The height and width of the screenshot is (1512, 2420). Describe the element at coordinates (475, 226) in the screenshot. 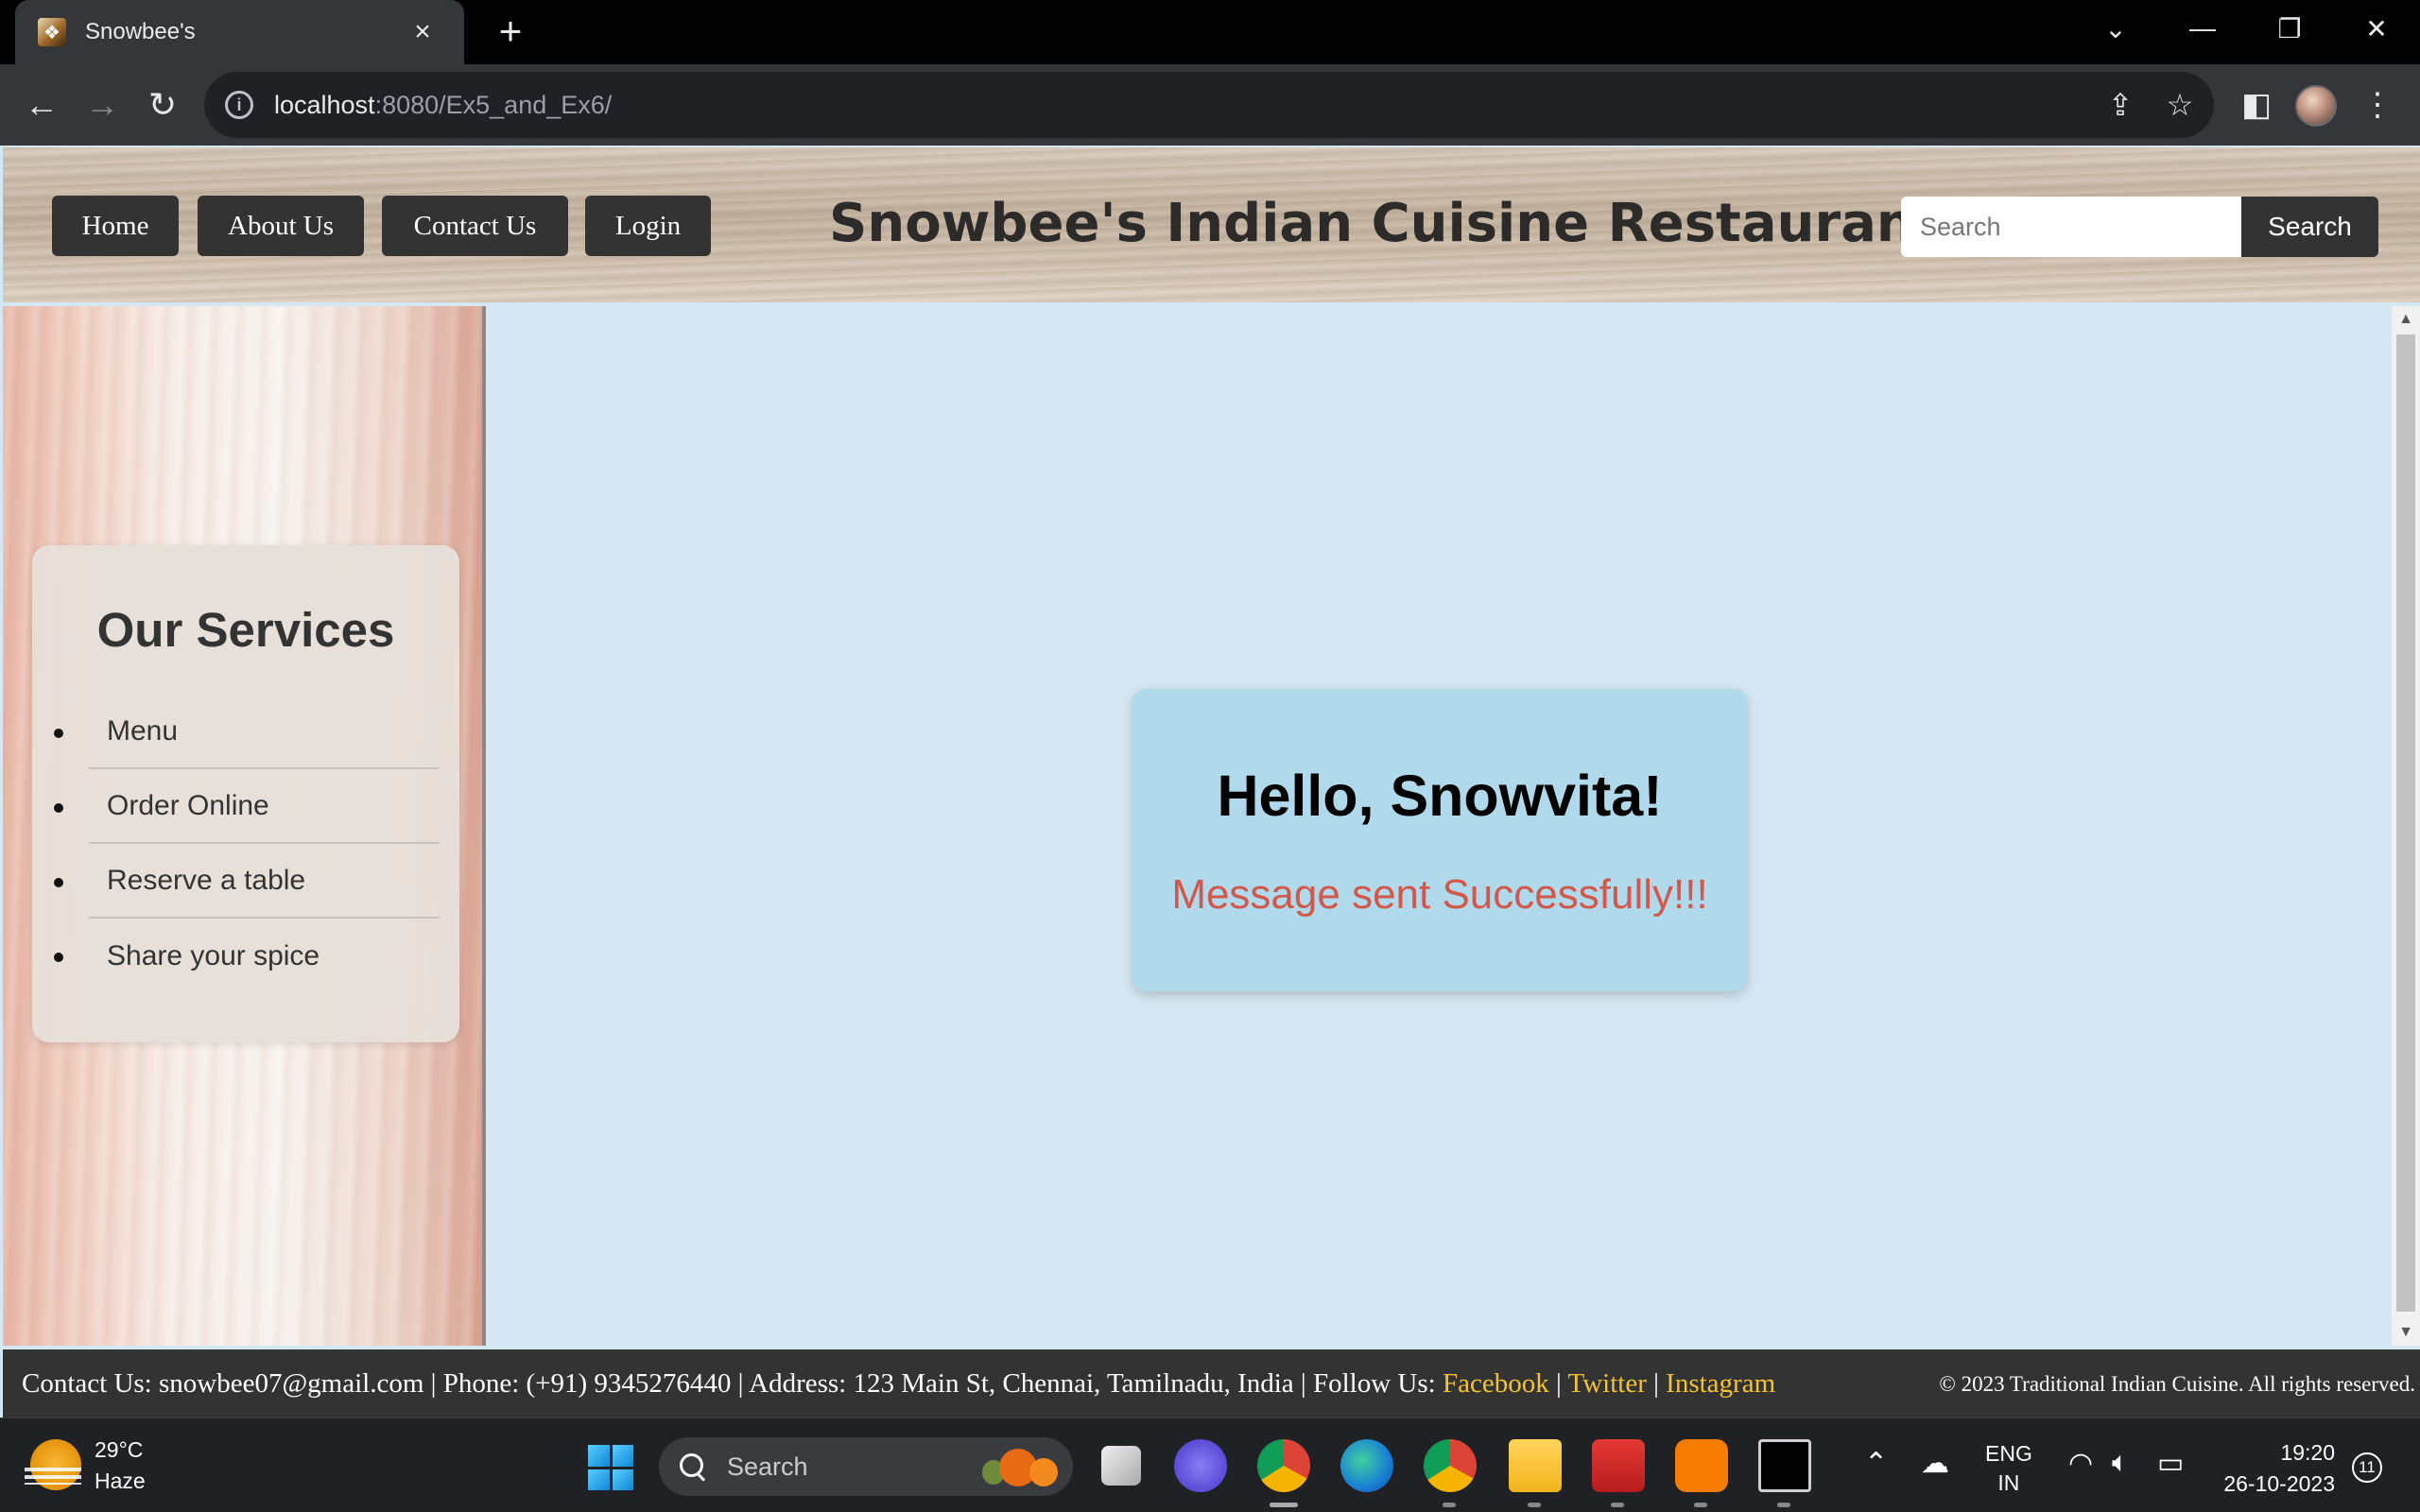

I see `nav-contact-button: Contact Us` at that location.